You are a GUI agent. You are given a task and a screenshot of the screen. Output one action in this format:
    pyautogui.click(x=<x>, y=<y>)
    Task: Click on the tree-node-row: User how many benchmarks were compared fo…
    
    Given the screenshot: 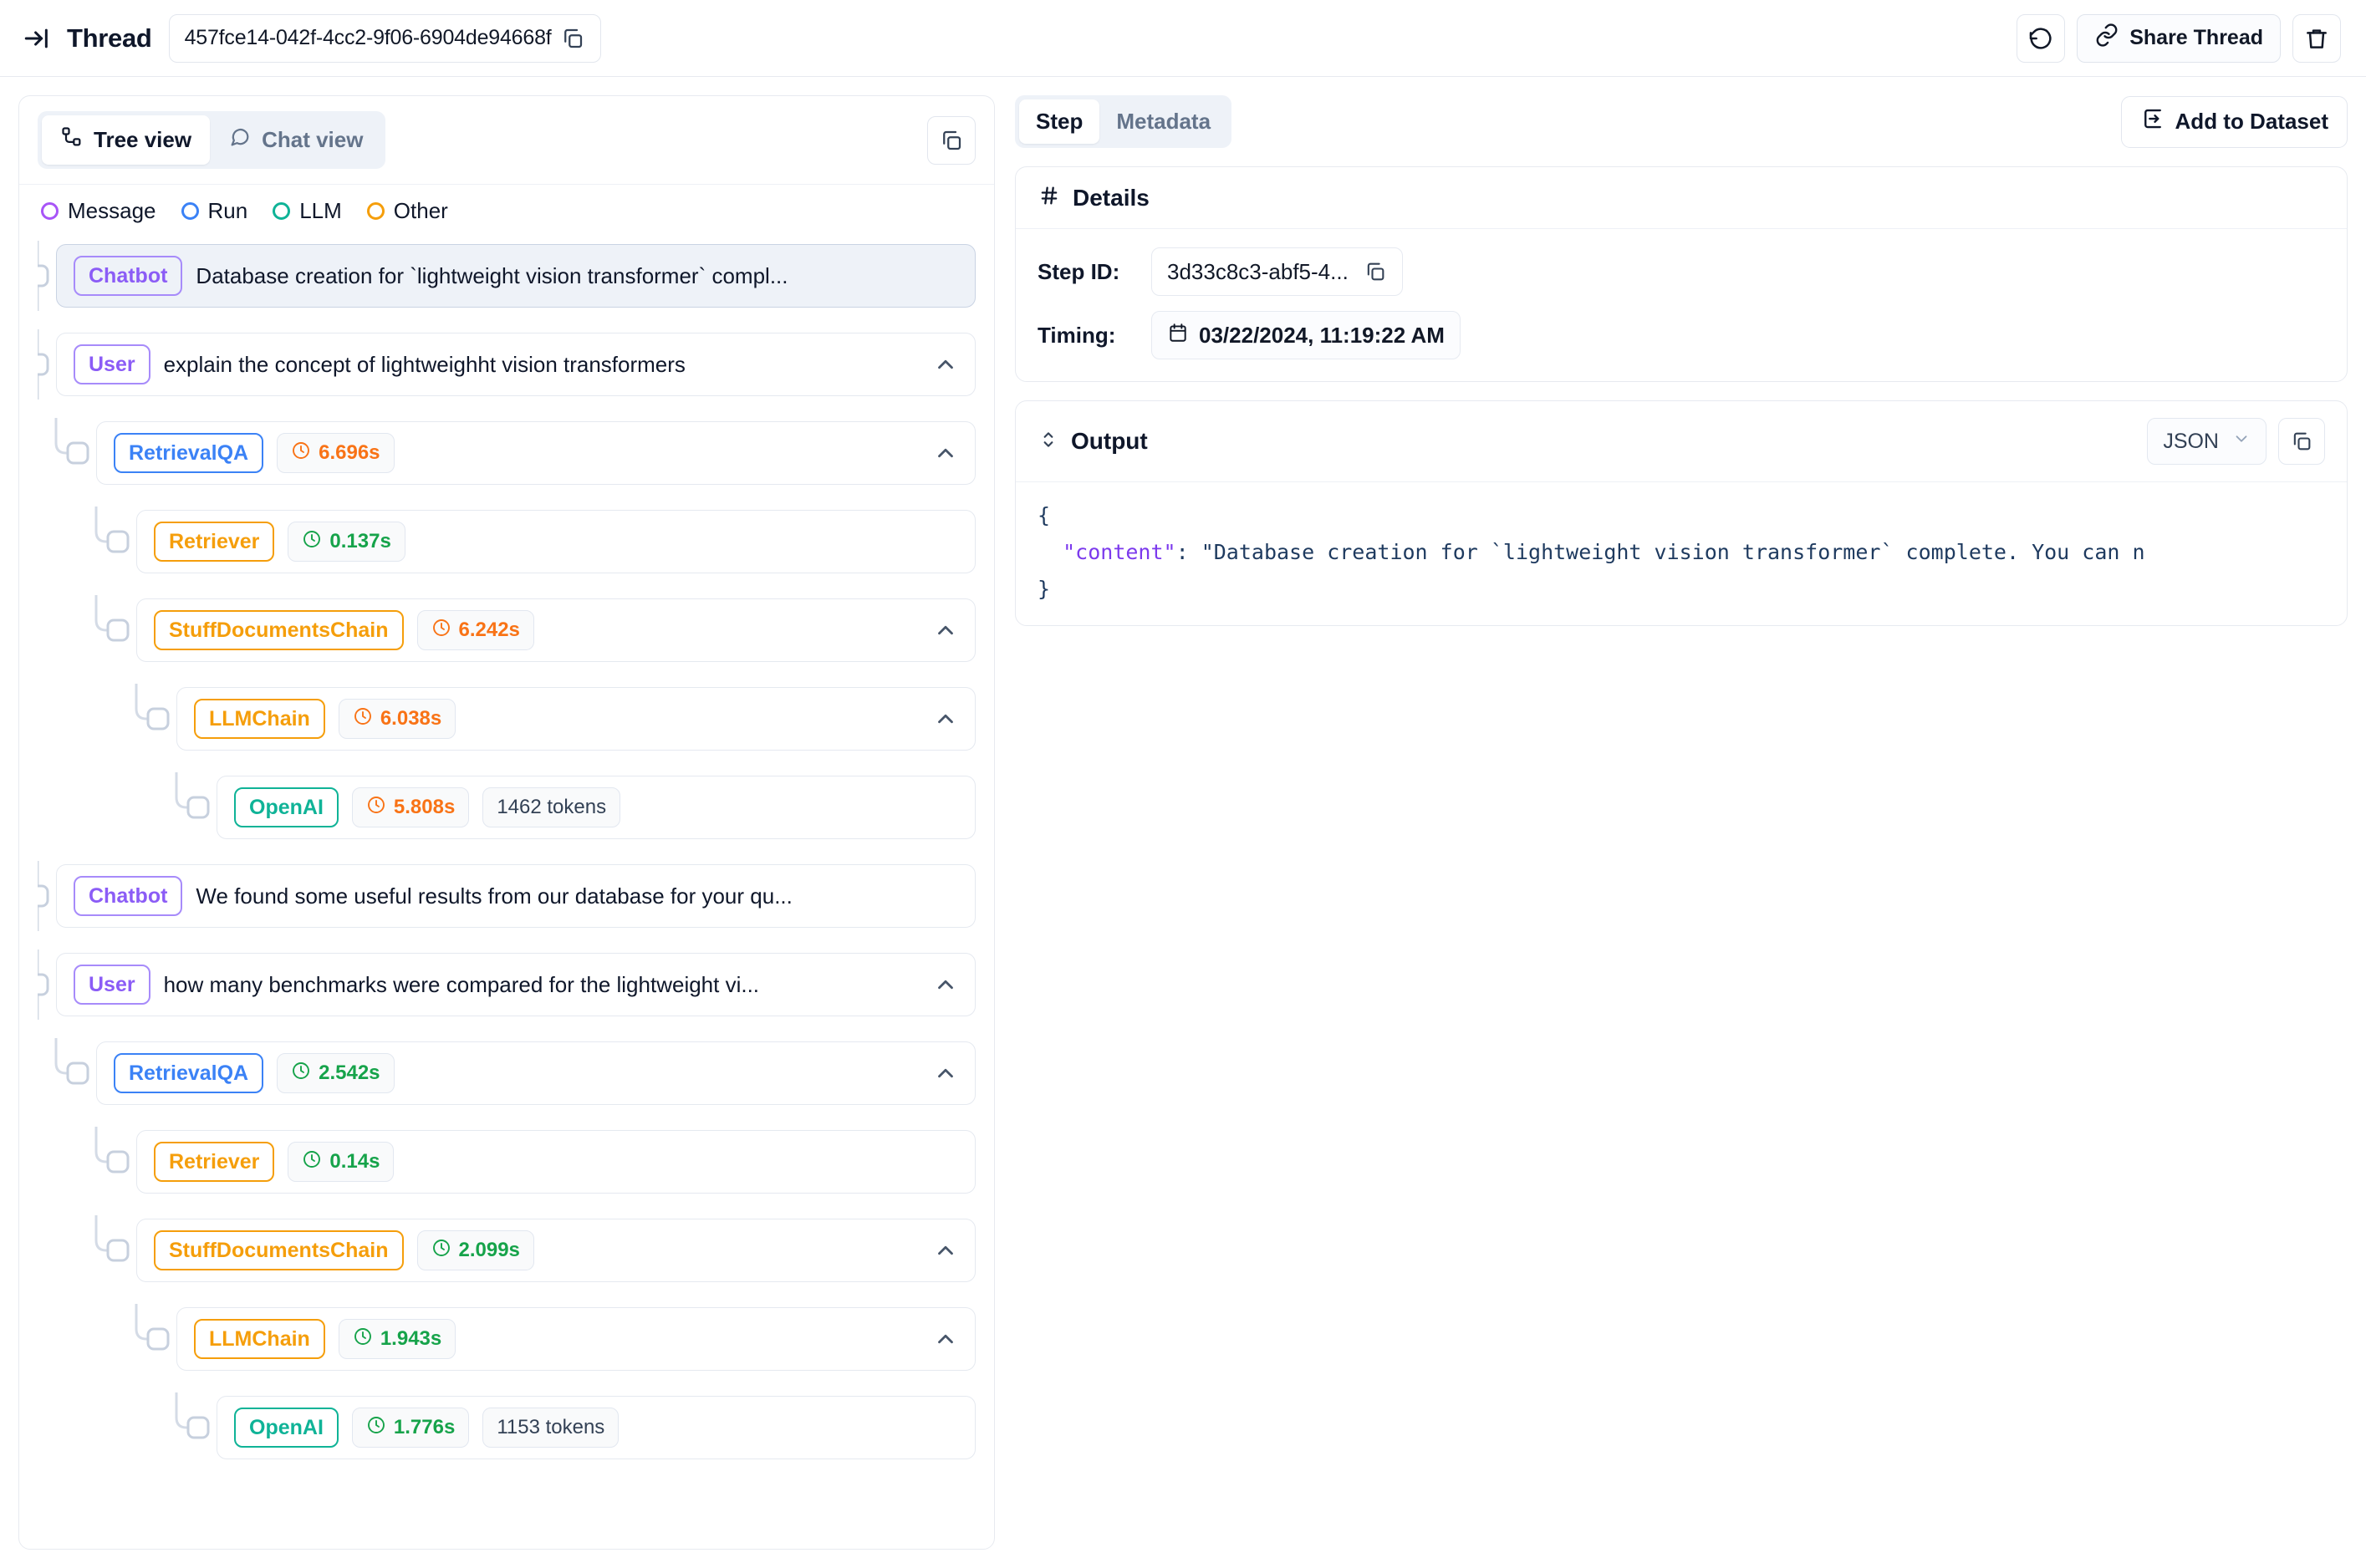 What is the action you would take?
    pyautogui.click(x=501, y=984)
    